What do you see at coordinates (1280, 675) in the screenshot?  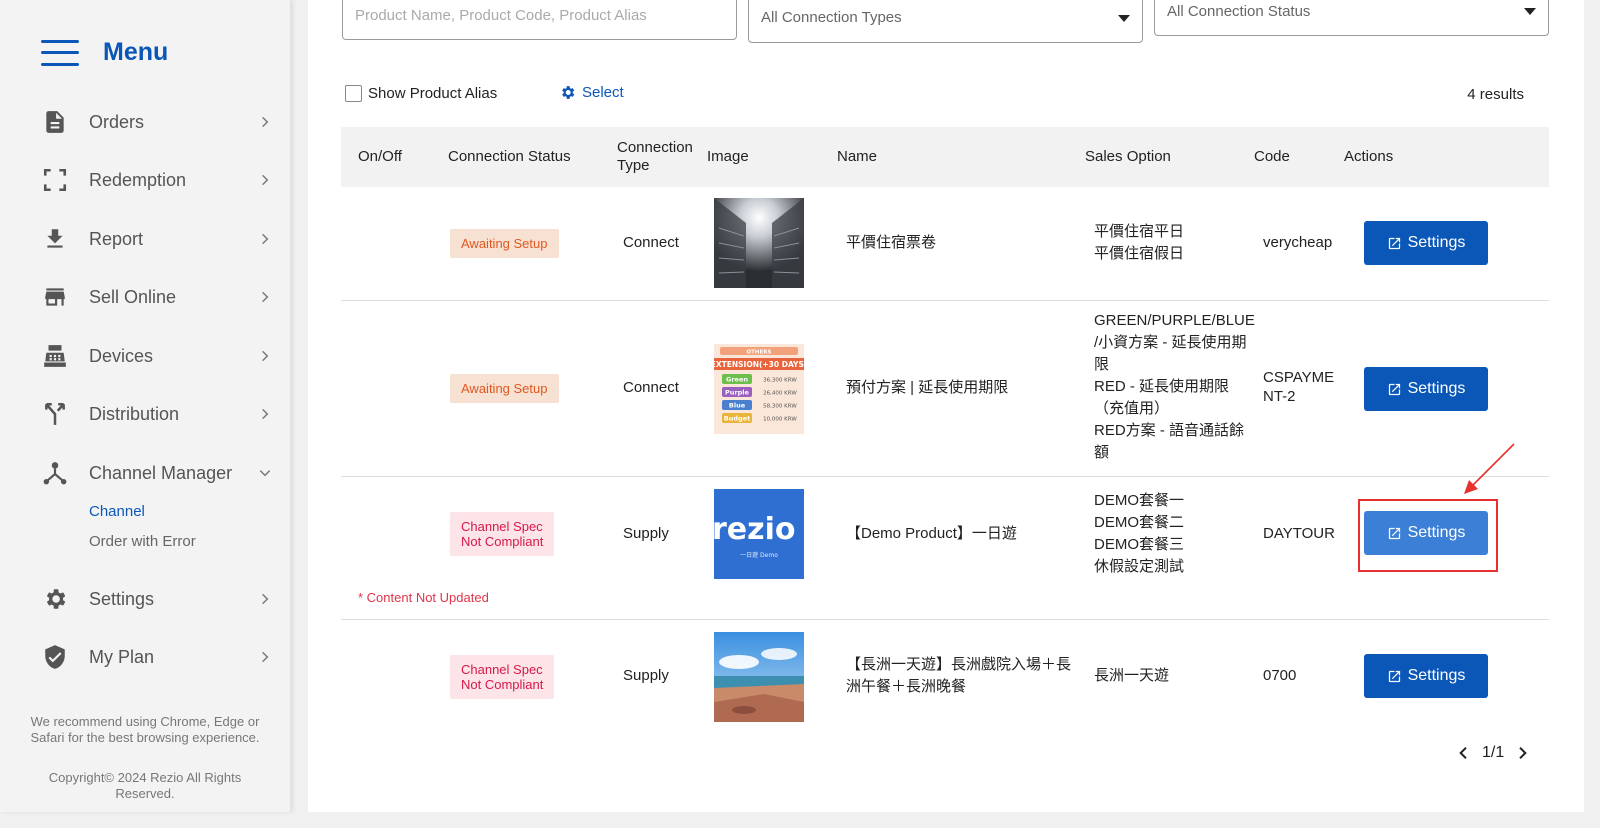 I see `product-code: 0700` at bounding box center [1280, 675].